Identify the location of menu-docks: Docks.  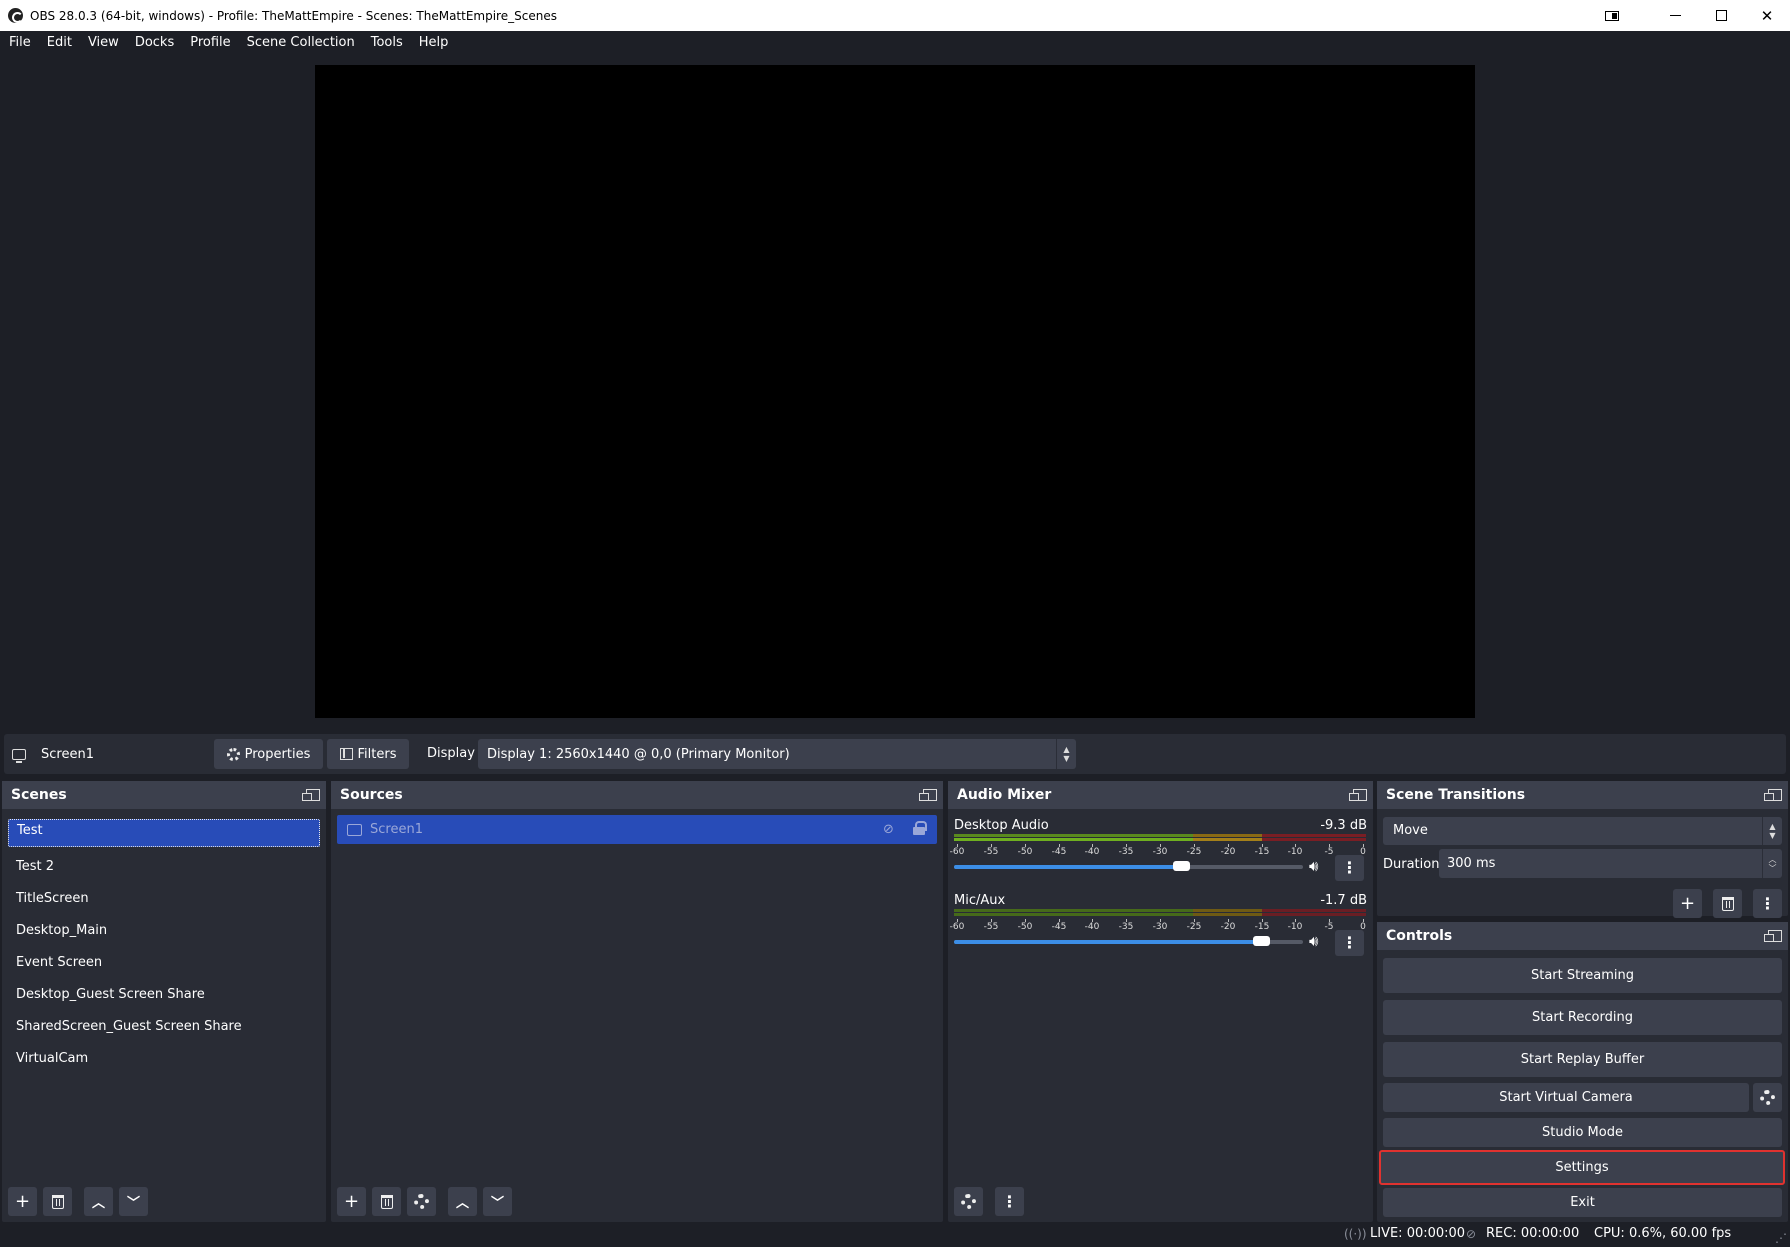
(154, 43).